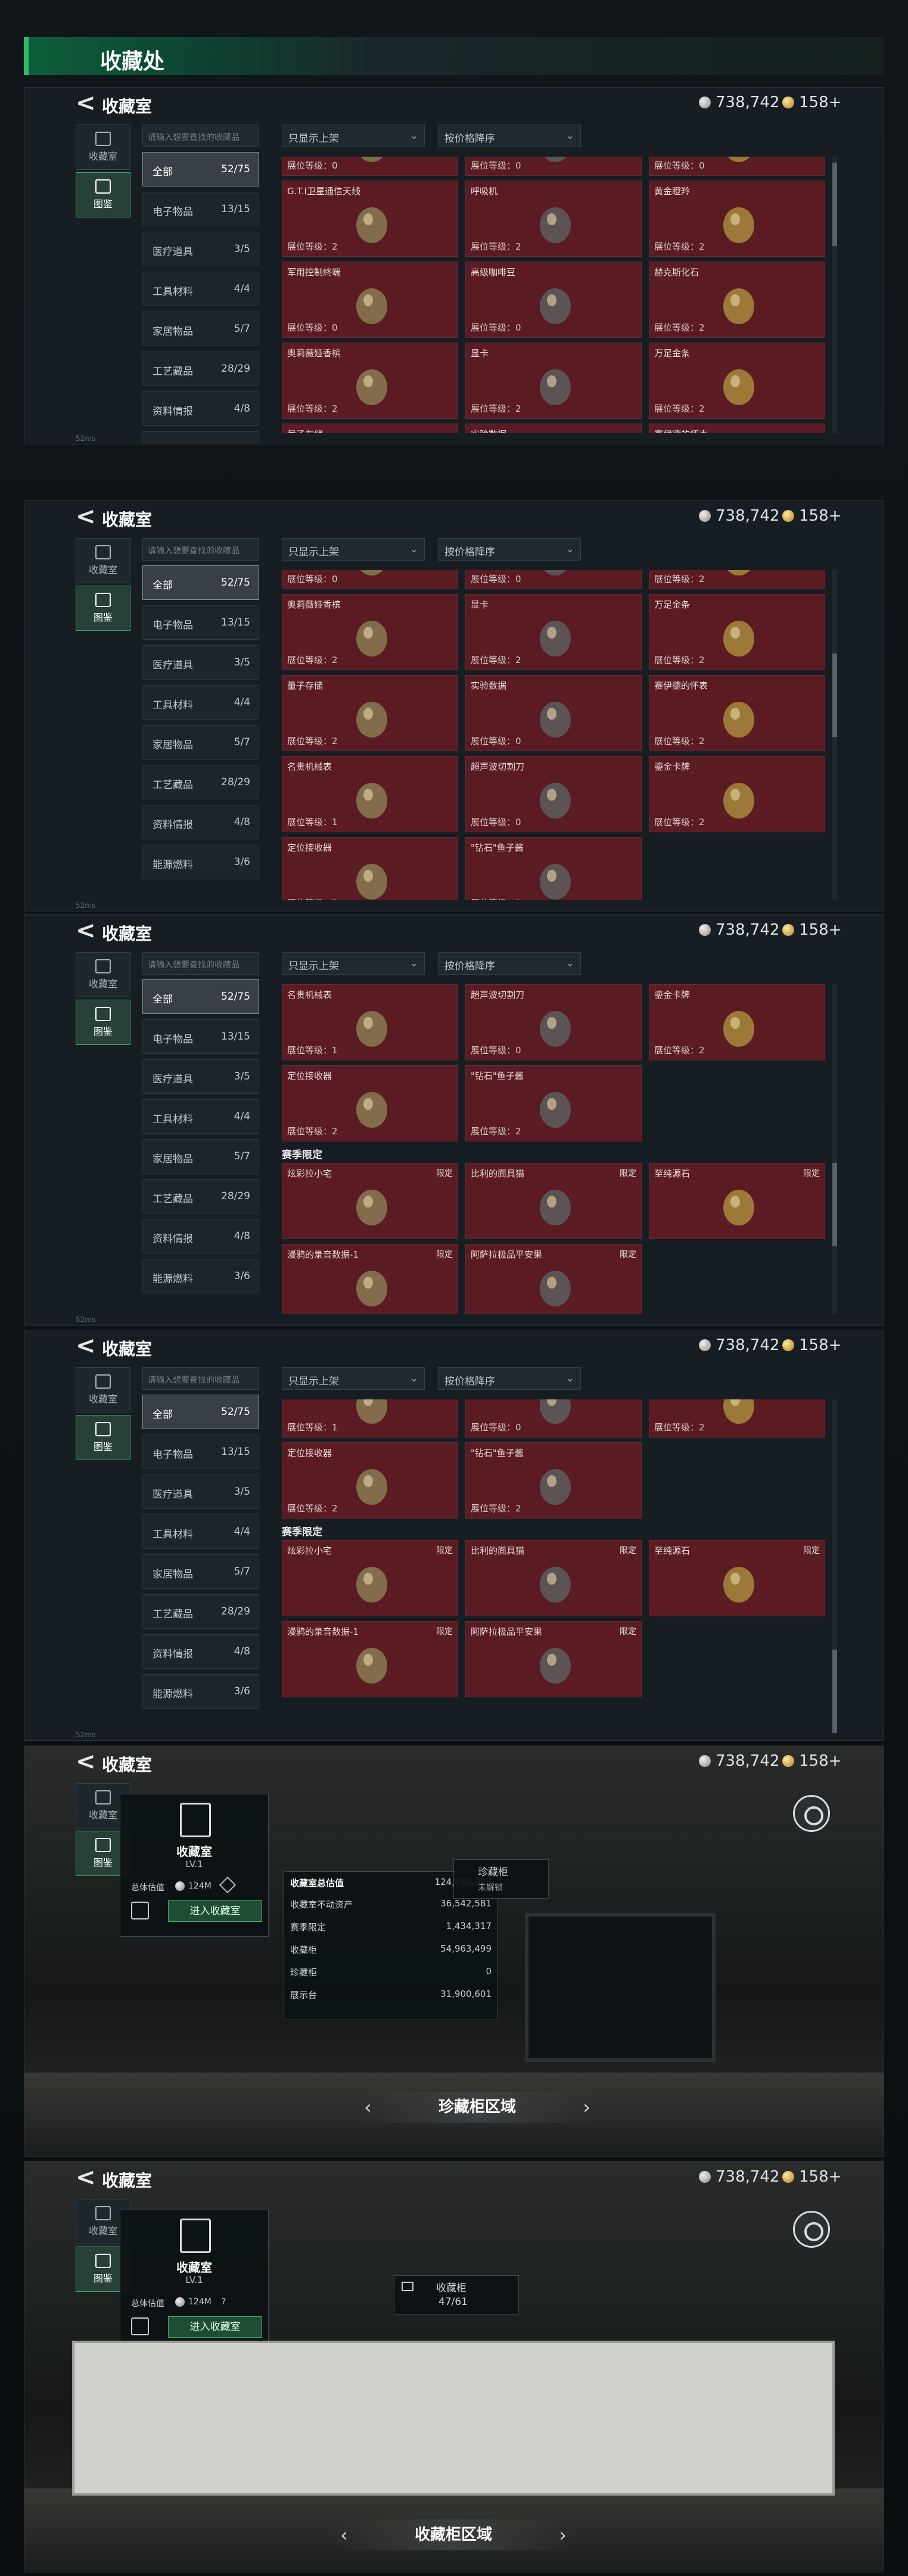 This screenshot has height=2576, width=908. What do you see at coordinates (370, 428) in the screenshot?
I see `collection-item-card: 量子存储展位等级：2` at bounding box center [370, 428].